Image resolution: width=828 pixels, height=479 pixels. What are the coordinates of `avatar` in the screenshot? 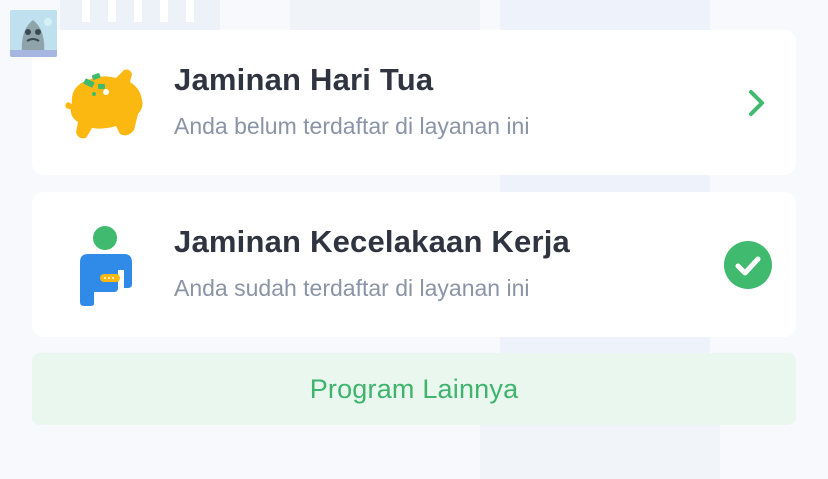 It's located at (33, 33).